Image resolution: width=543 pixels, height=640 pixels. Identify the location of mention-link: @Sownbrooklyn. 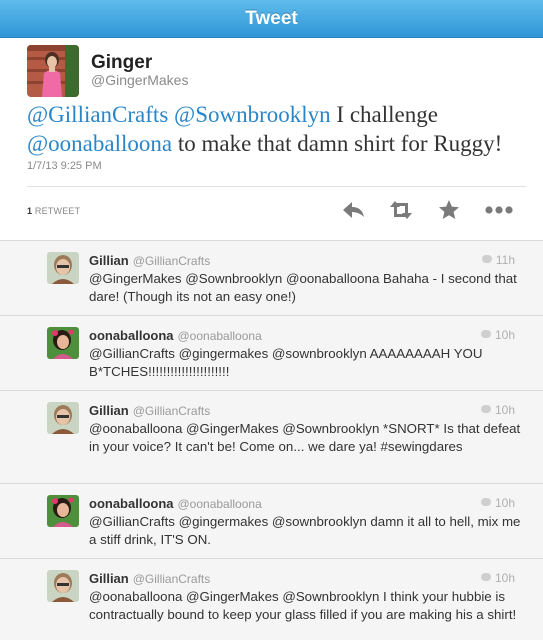
(252, 114).